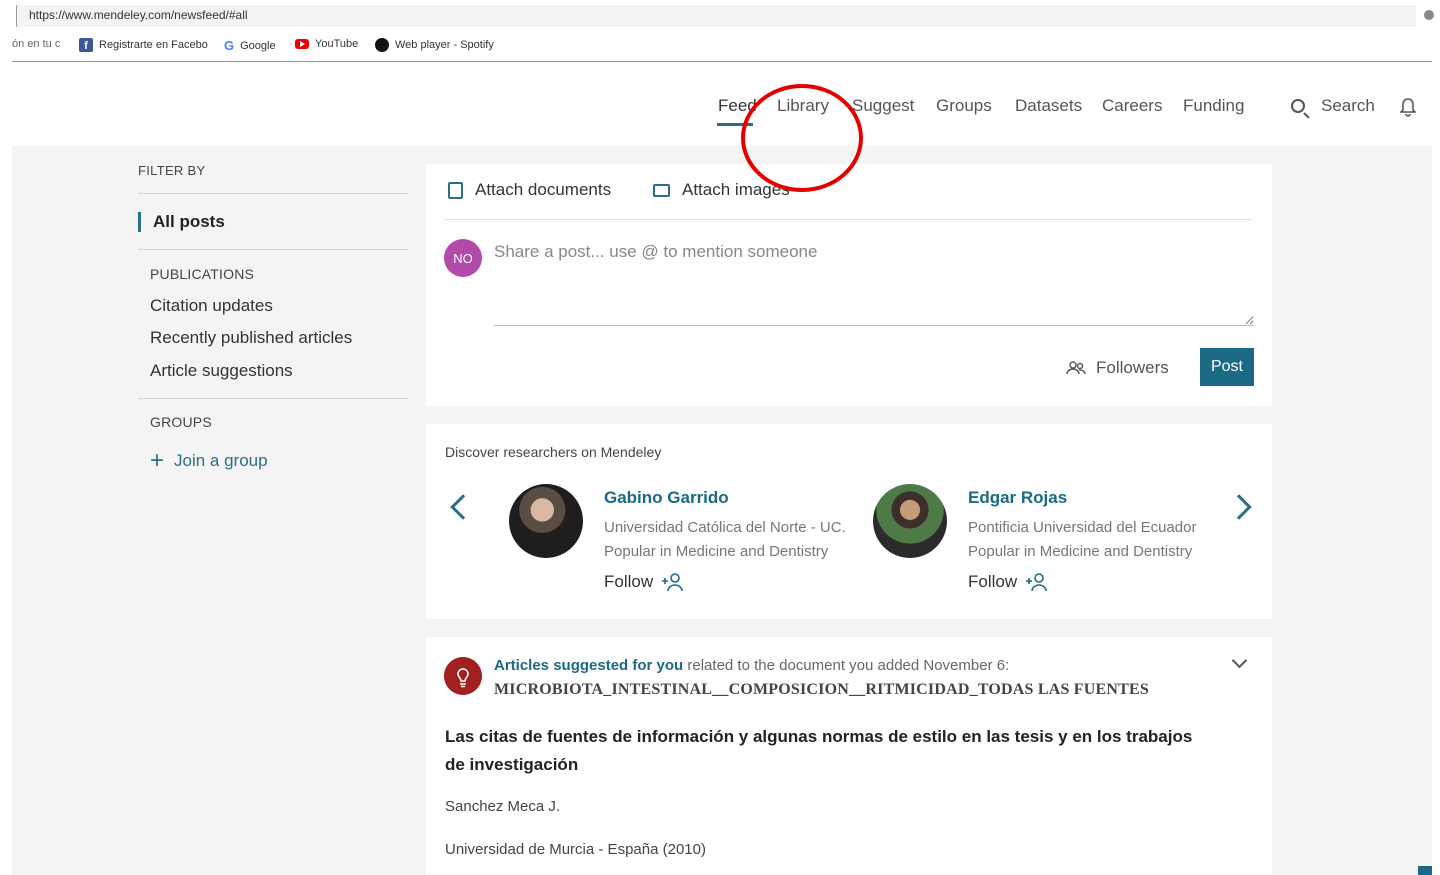  Describe the element at coordinates (661, 190) in the screenshot. I see `image-icon` at that location.